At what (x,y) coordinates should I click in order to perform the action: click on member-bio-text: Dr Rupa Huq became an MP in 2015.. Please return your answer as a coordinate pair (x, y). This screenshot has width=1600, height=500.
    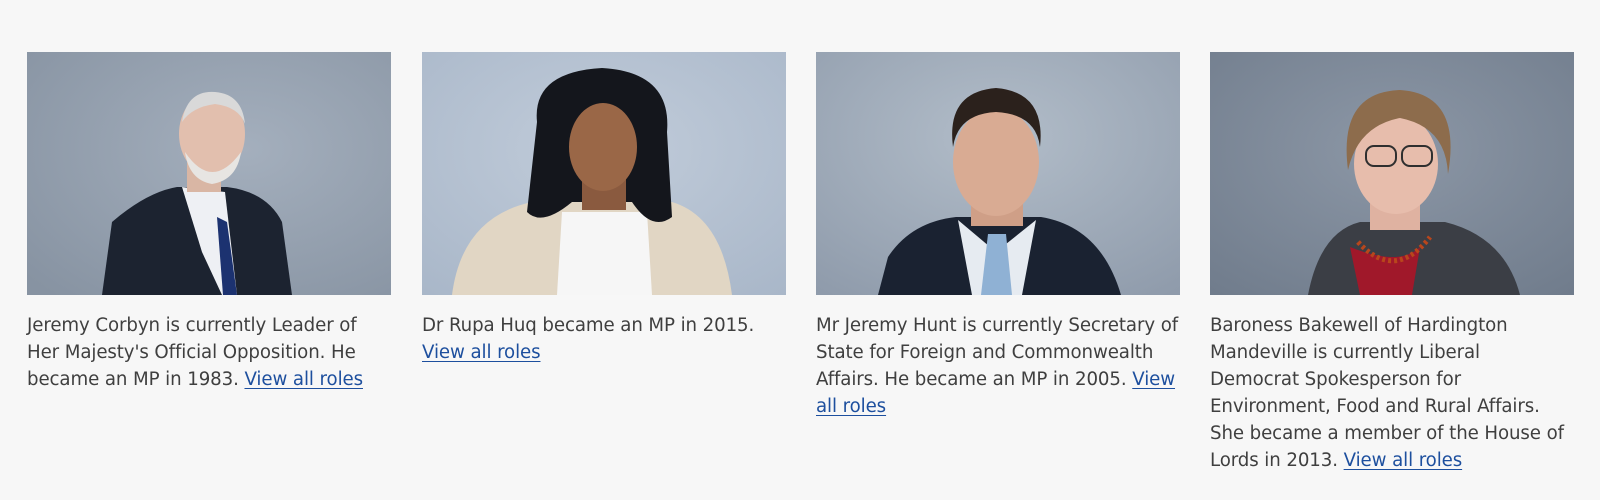
    Looking at the image, I should click on (588, 325).